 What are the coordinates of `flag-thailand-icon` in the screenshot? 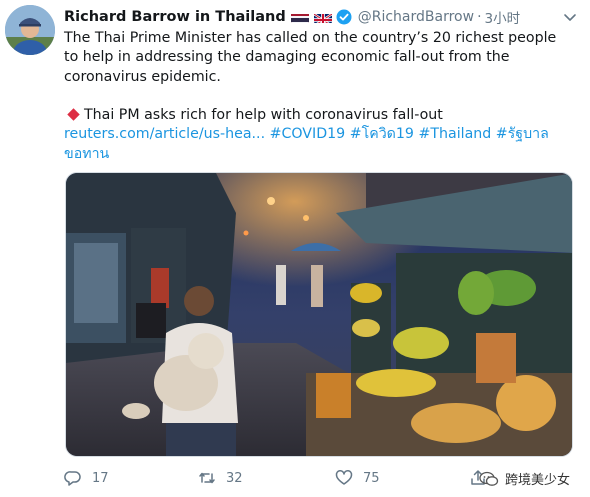 It's located at (299, 17).